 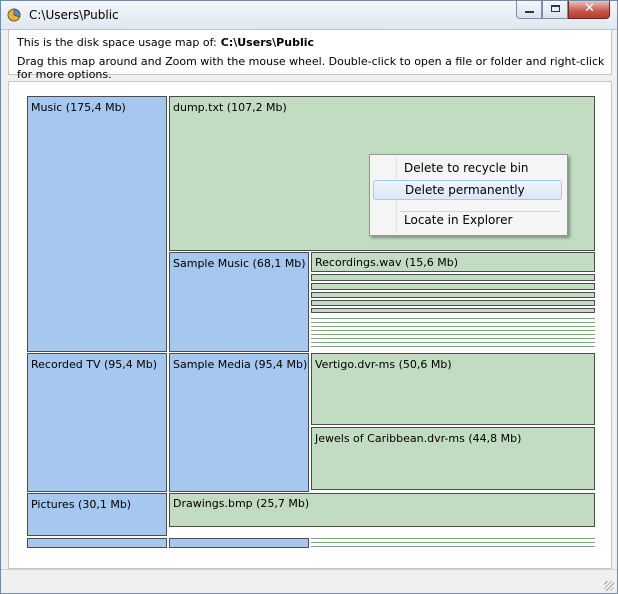 What do you see at coordinates (97, 422) in the screenshot?
I see `folder-block-recorded-tv: Recorded TV (95,4 Mb)` at bounding box center [97, 422].